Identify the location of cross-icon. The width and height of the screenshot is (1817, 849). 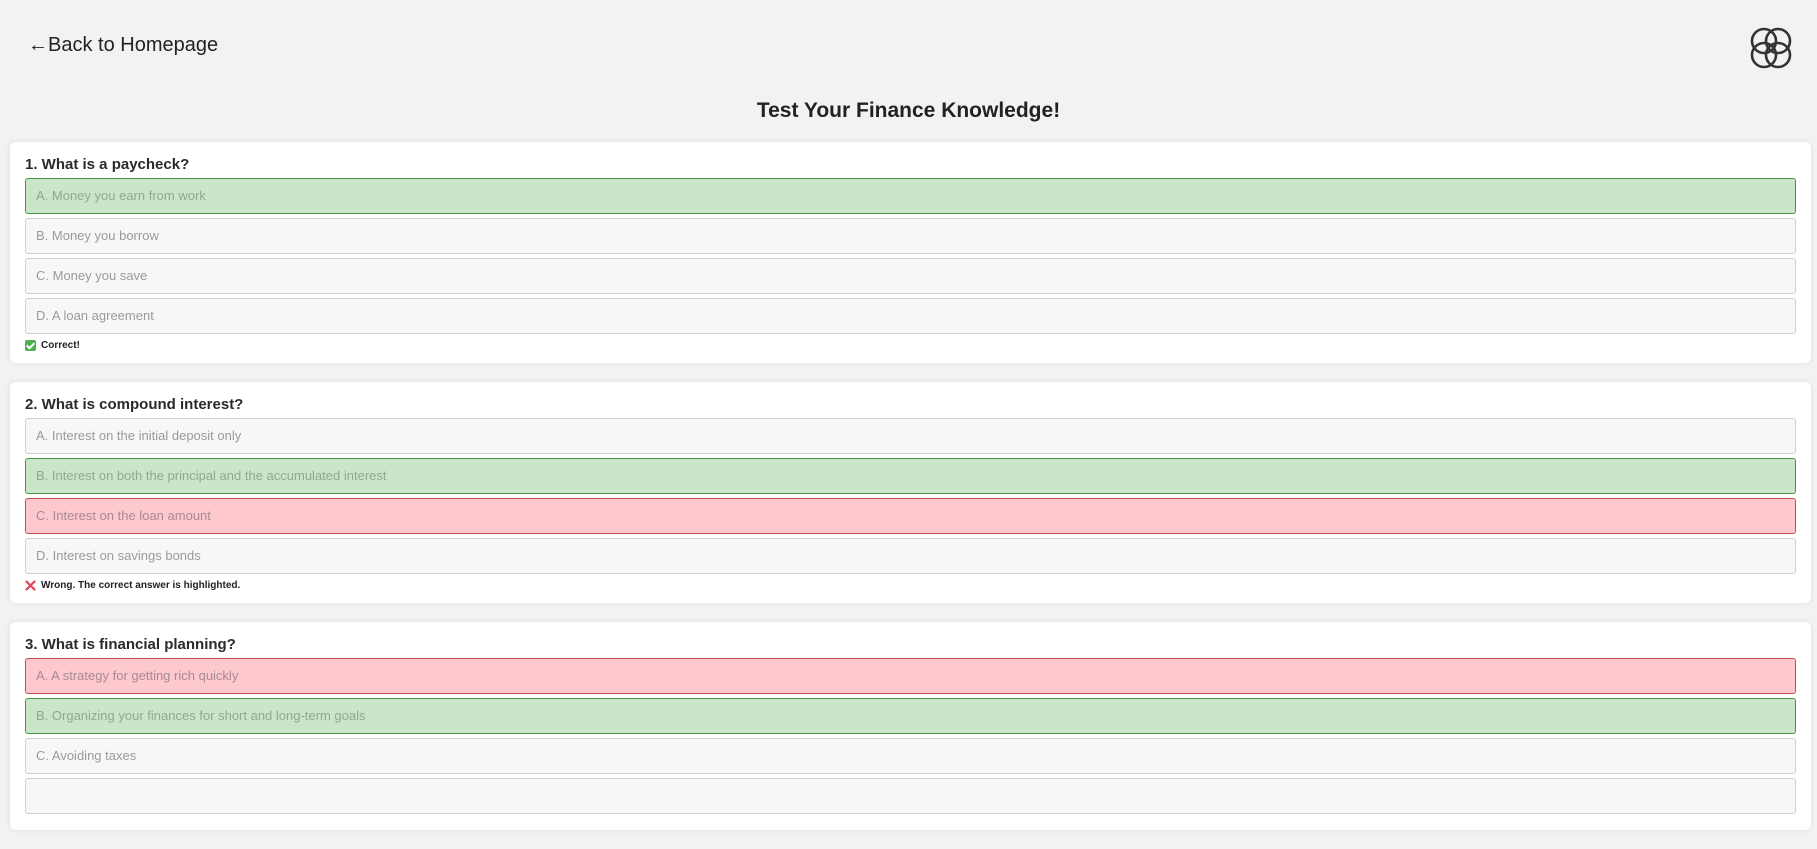
(30, 585).